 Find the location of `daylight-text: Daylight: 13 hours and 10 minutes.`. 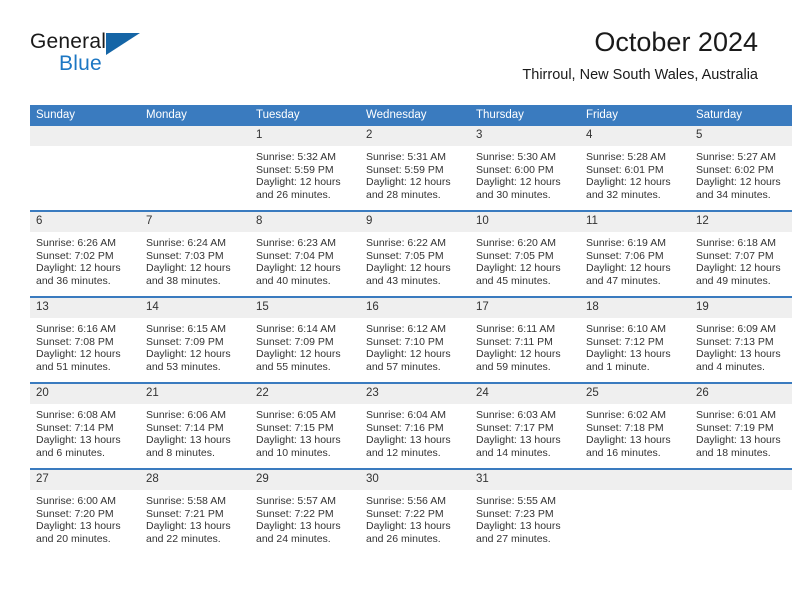

daylight-text: Daylight: 13 hours and 10 minutes. is located at coordinates (298, 446).